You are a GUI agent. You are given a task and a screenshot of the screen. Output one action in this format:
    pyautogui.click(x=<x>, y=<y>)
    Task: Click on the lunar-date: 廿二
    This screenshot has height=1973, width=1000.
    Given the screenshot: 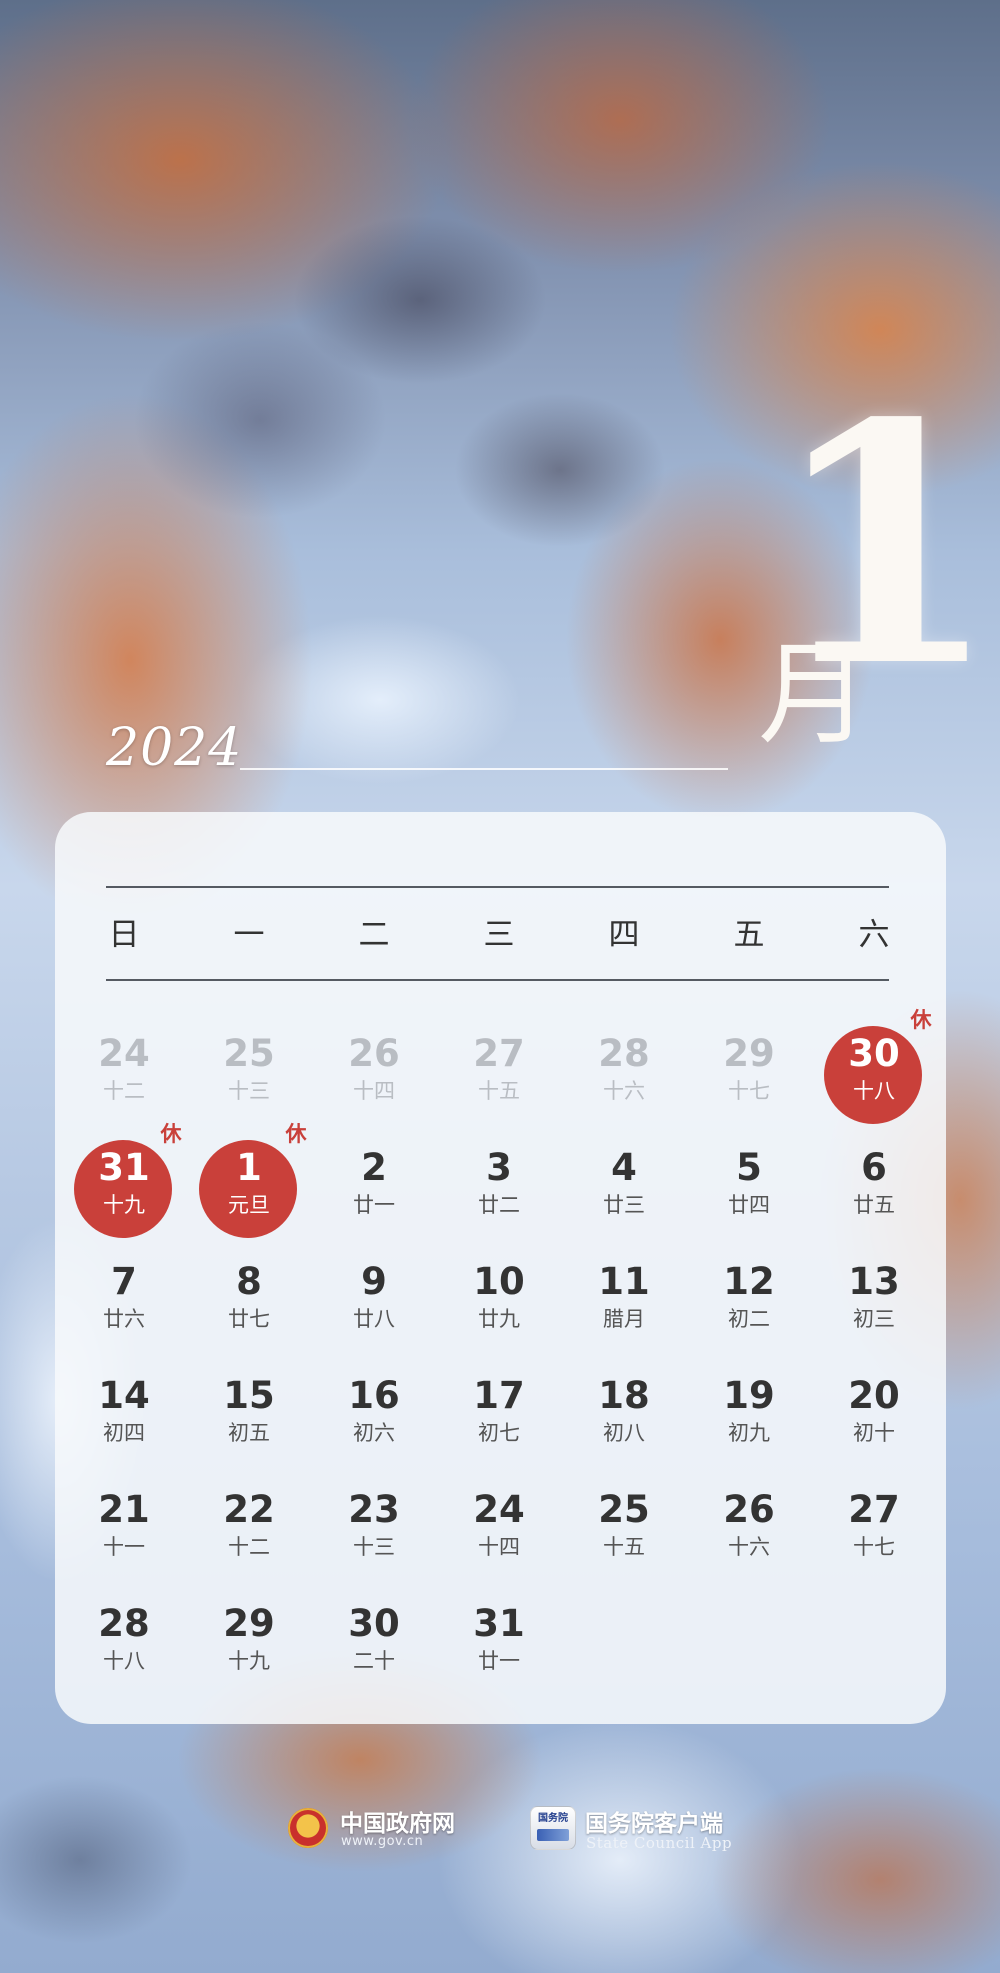 What is the action you would take?
    pyautogui.click(x=499, y=1205)
    